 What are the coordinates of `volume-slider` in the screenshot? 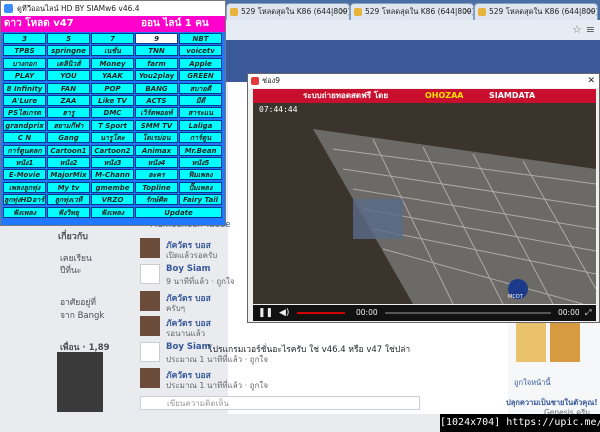 It's located at (321, 313).